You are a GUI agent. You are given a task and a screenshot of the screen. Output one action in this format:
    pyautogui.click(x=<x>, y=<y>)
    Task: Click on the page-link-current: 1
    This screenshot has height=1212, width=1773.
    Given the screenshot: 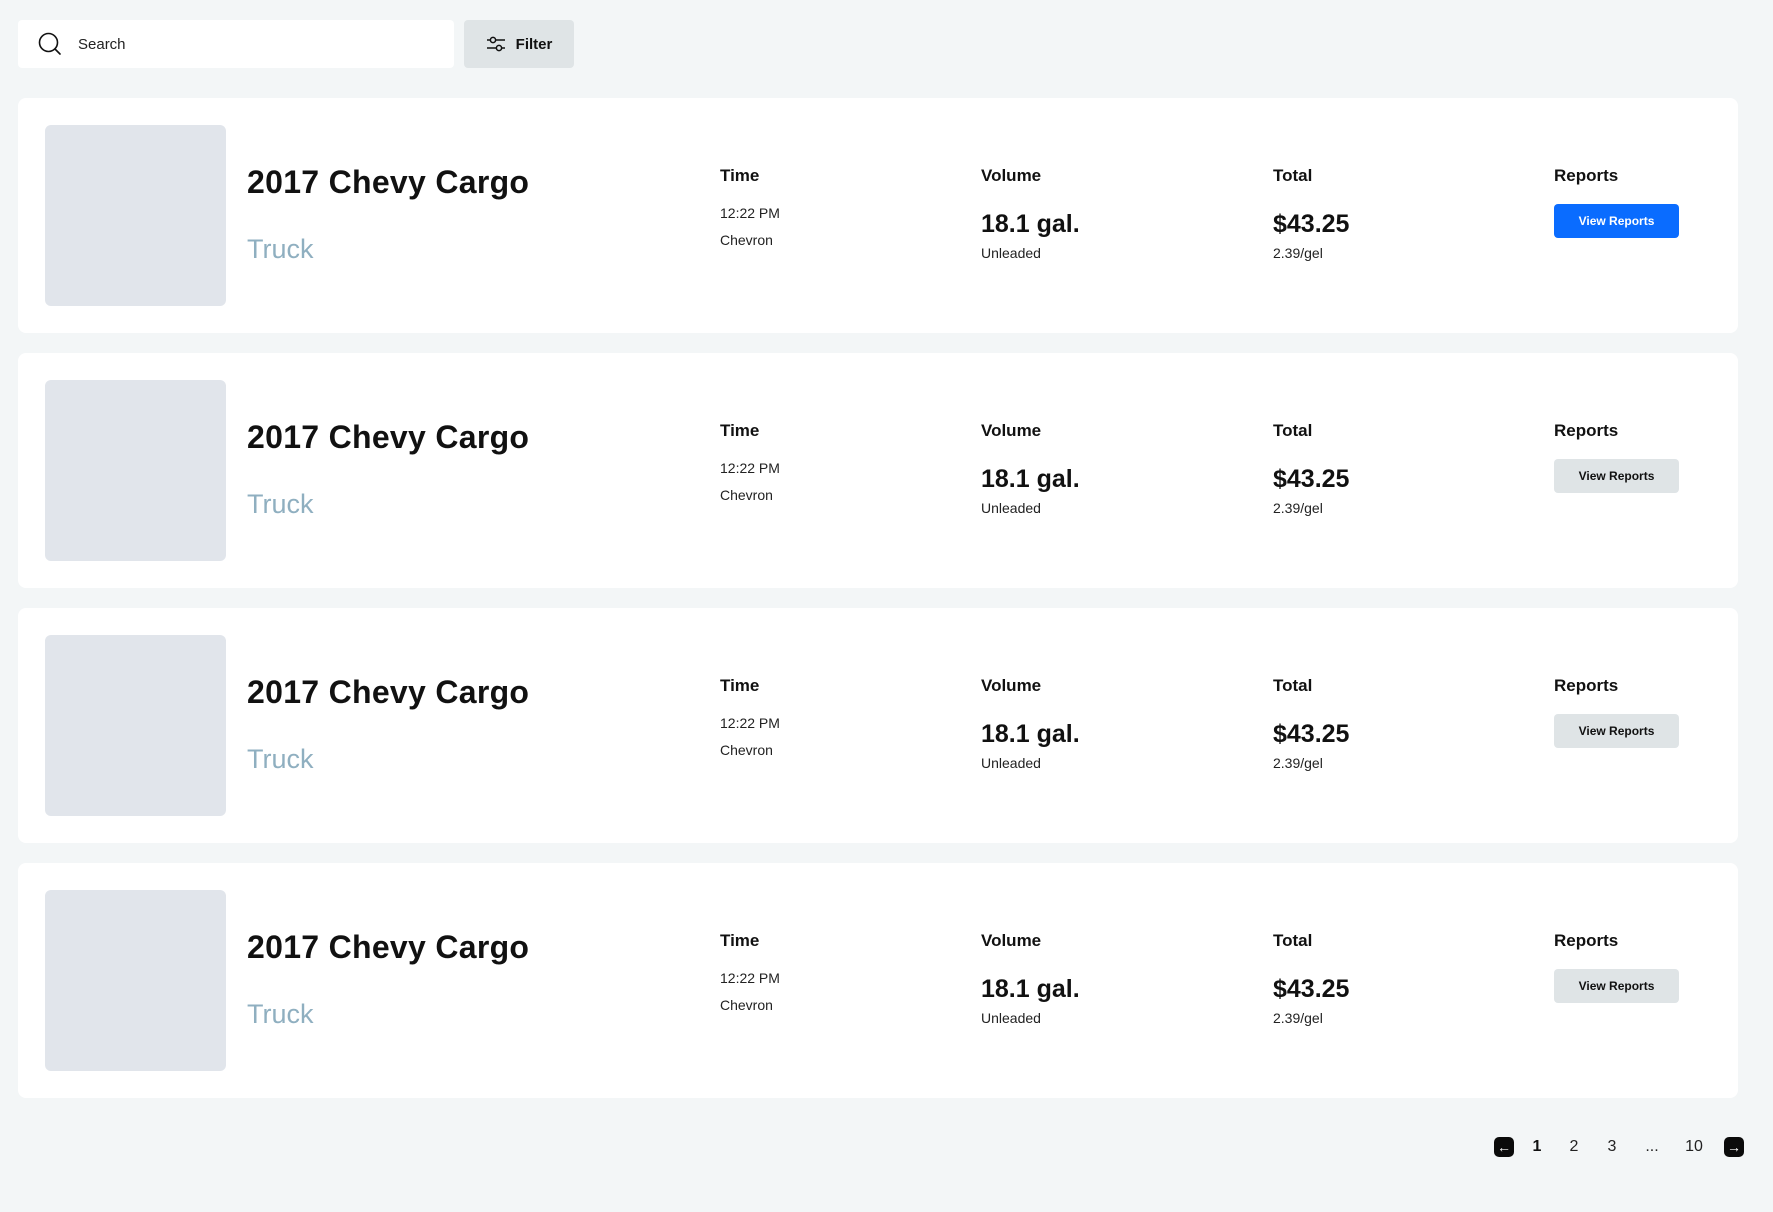 What is the action you would take?
    pyautogui.click(x=1537, y=1147)
    